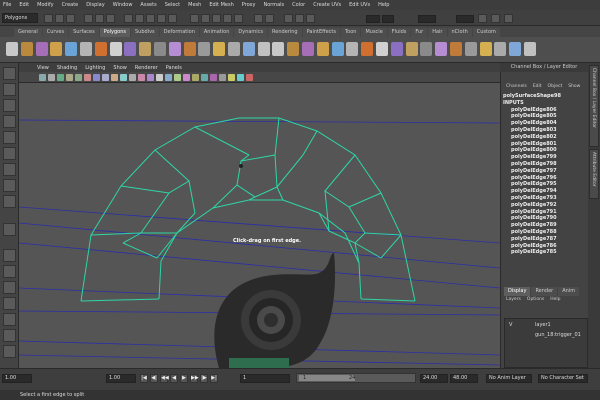  What do you see at coordinates (574, 86) in the screenshot?
I see `channel-menu-show: Show` at bounding box center [574, 86].